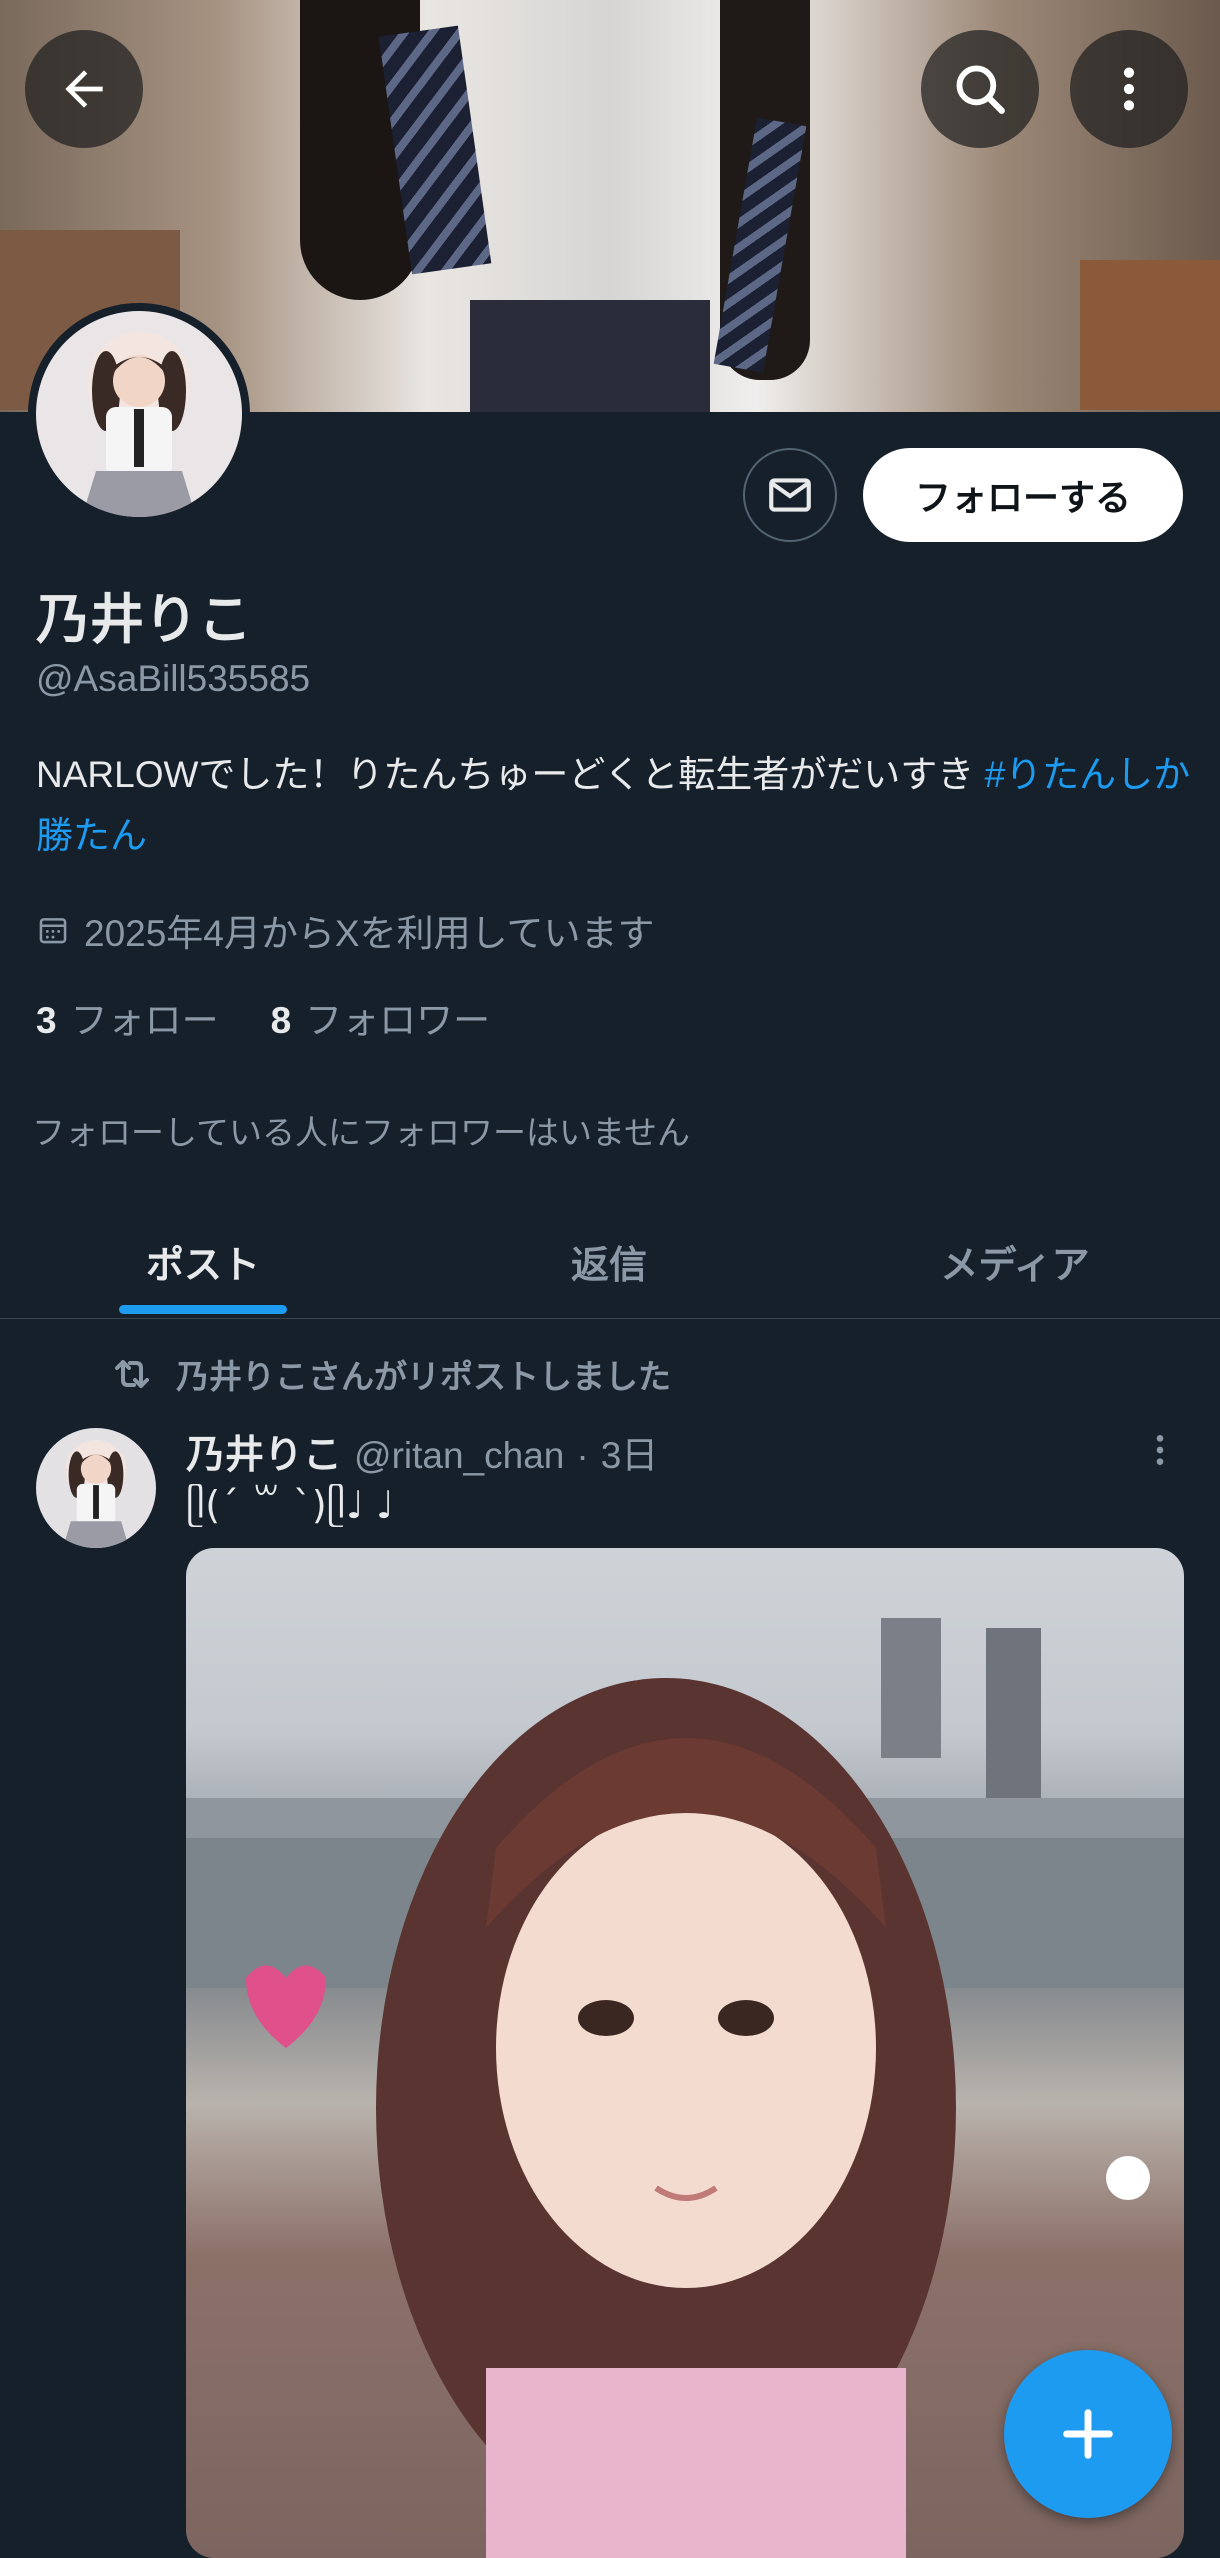 The height and width of the screenshot is (2558, 1220). I want to click on profile-bio: NARLOWでした！りたんちゅーどくと転生者がだいすき #りたんしか勝たん, so click(616, 805).